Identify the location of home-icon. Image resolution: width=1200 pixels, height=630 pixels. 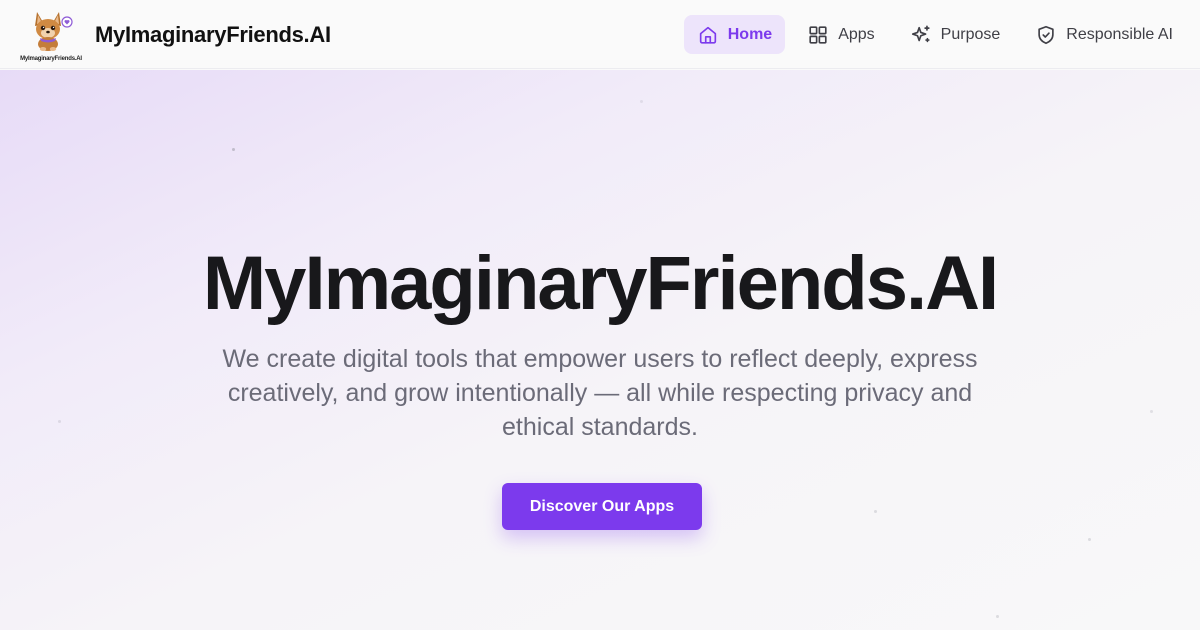
(707, 35).